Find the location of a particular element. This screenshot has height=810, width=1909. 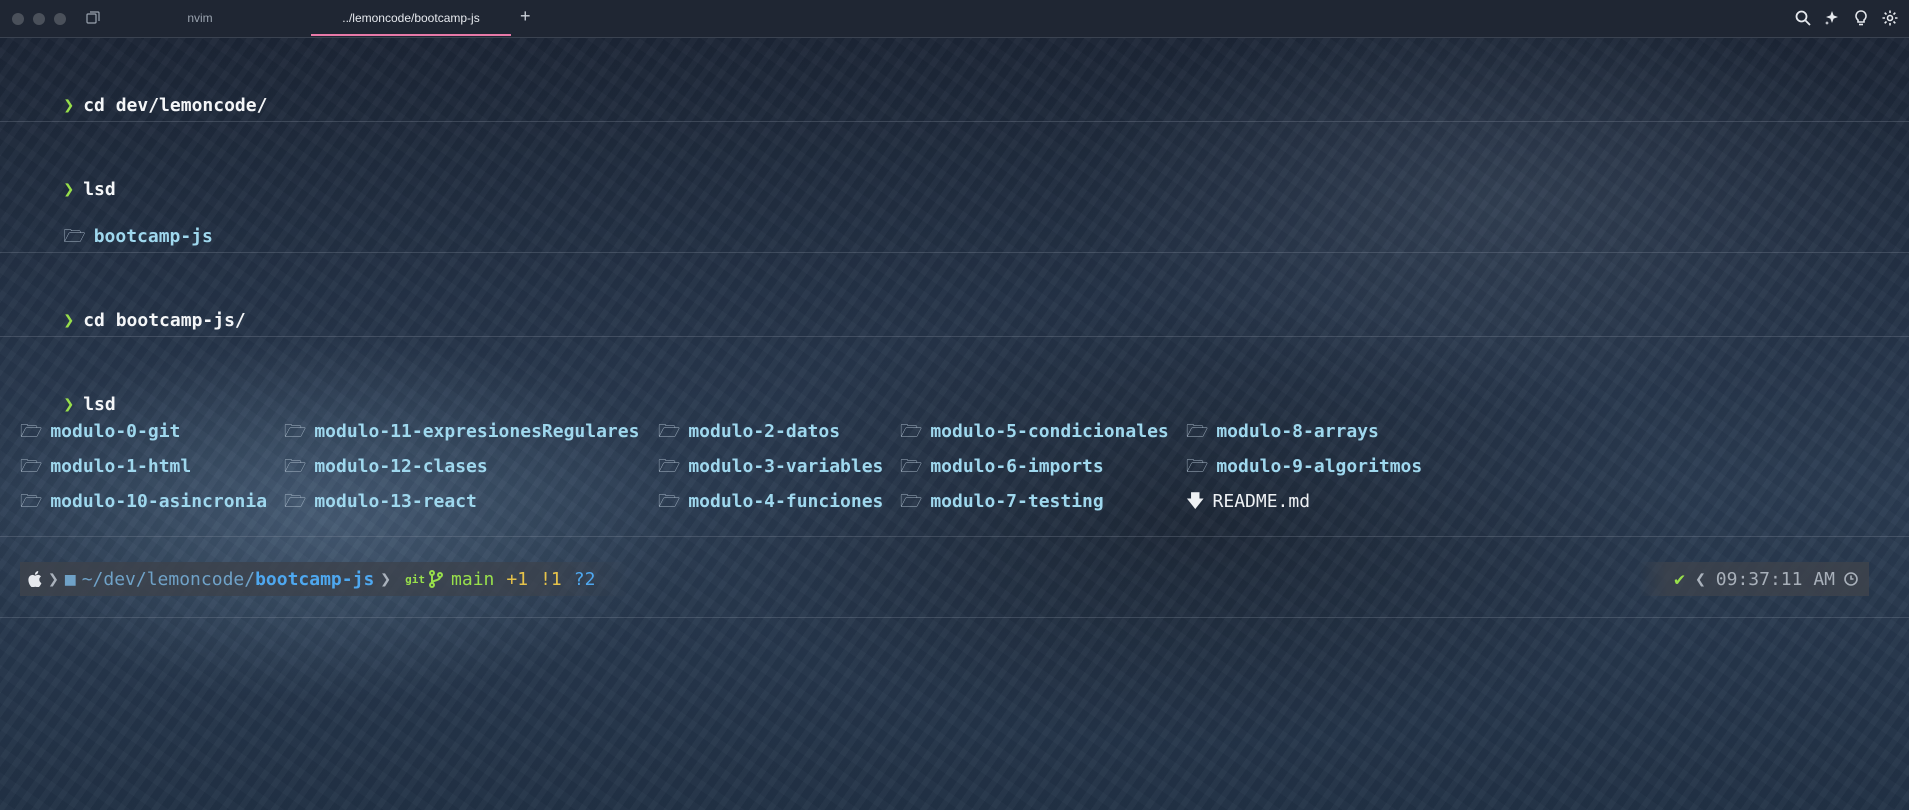

tab-bootcamp-js: ../lemoncode/bootcamp-js is located at coordinates (411, 18).